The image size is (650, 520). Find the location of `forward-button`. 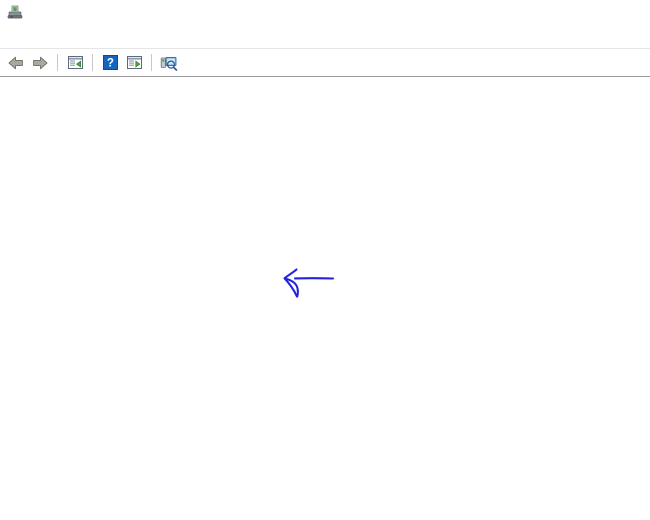

forward-button is located at coordinates (40, 62).